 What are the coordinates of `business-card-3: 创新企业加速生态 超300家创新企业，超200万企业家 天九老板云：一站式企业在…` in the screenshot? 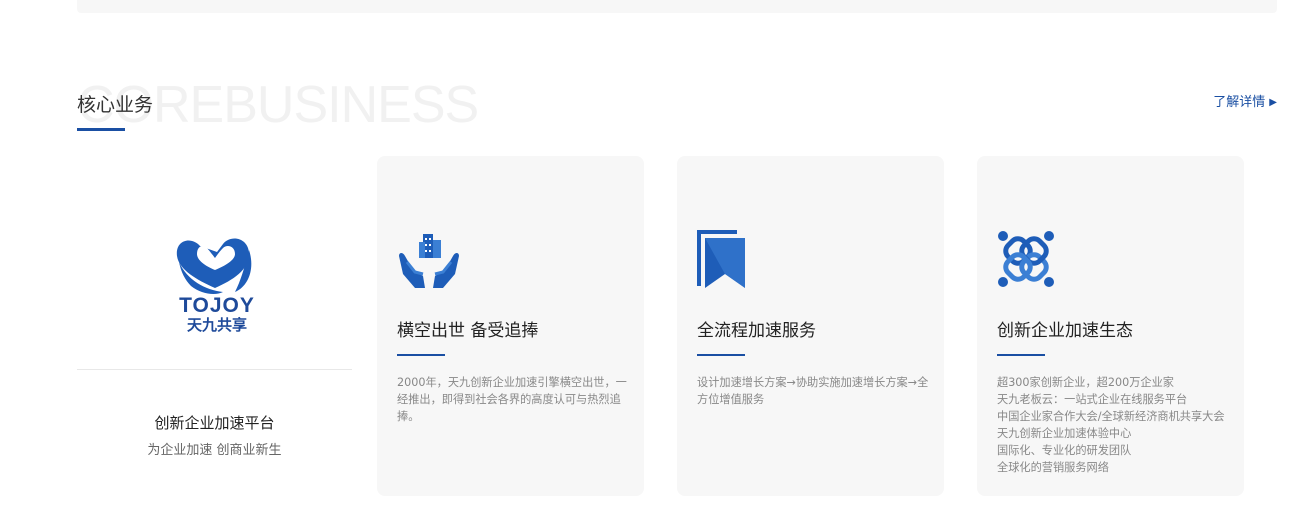 It's located at (1110, 326).